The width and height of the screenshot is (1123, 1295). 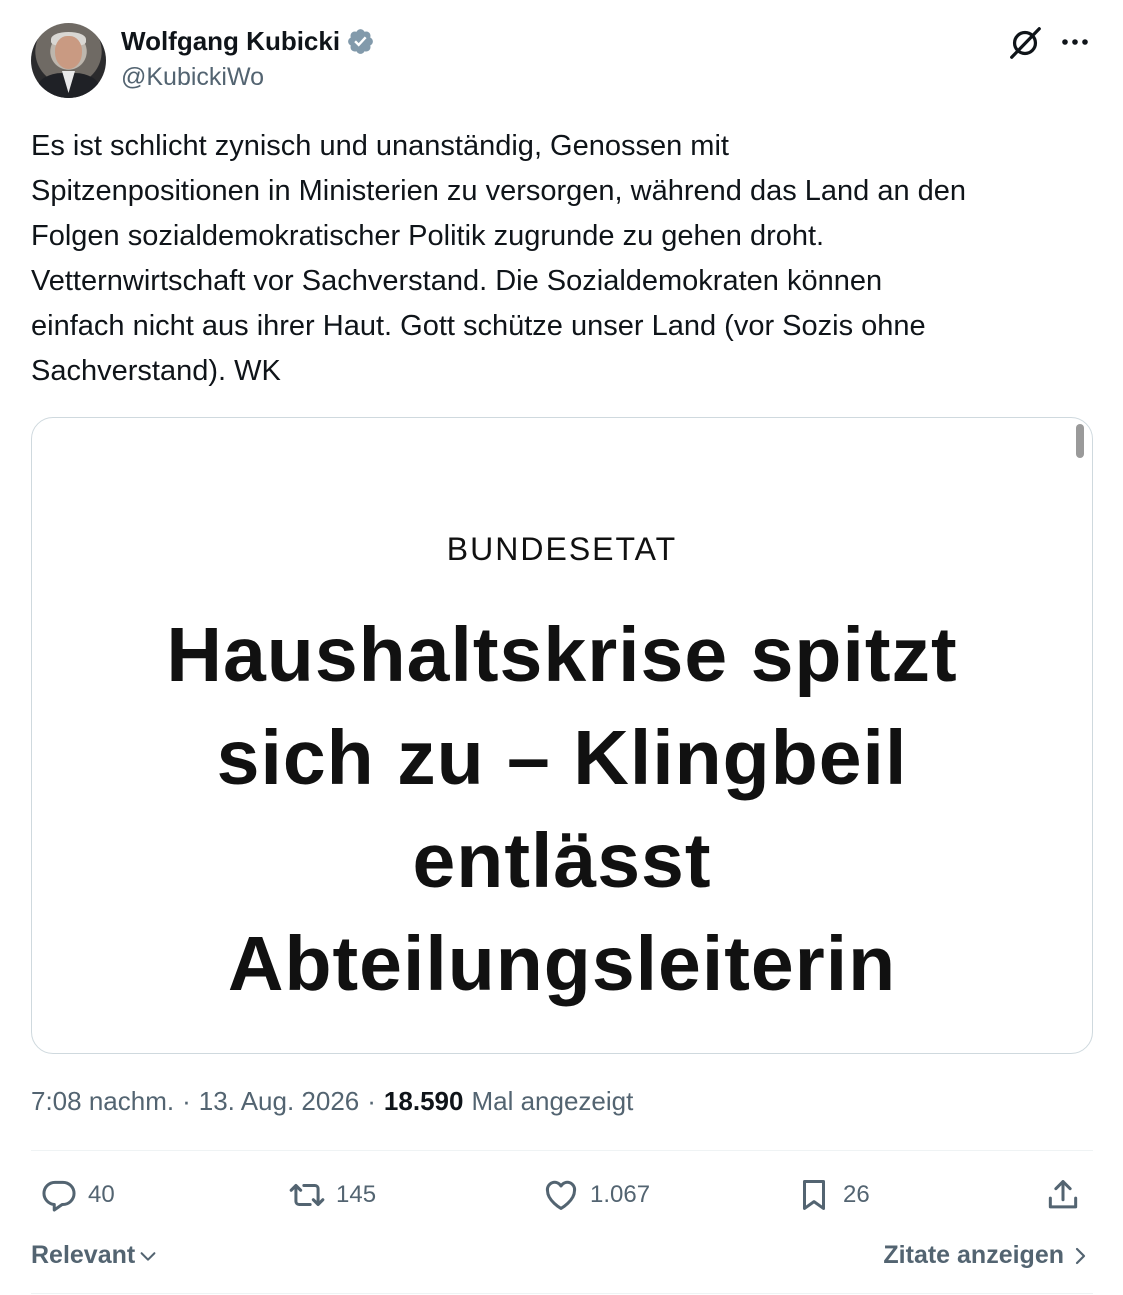 I want to click on bookmark-icon, so click(x=814, y=1195).